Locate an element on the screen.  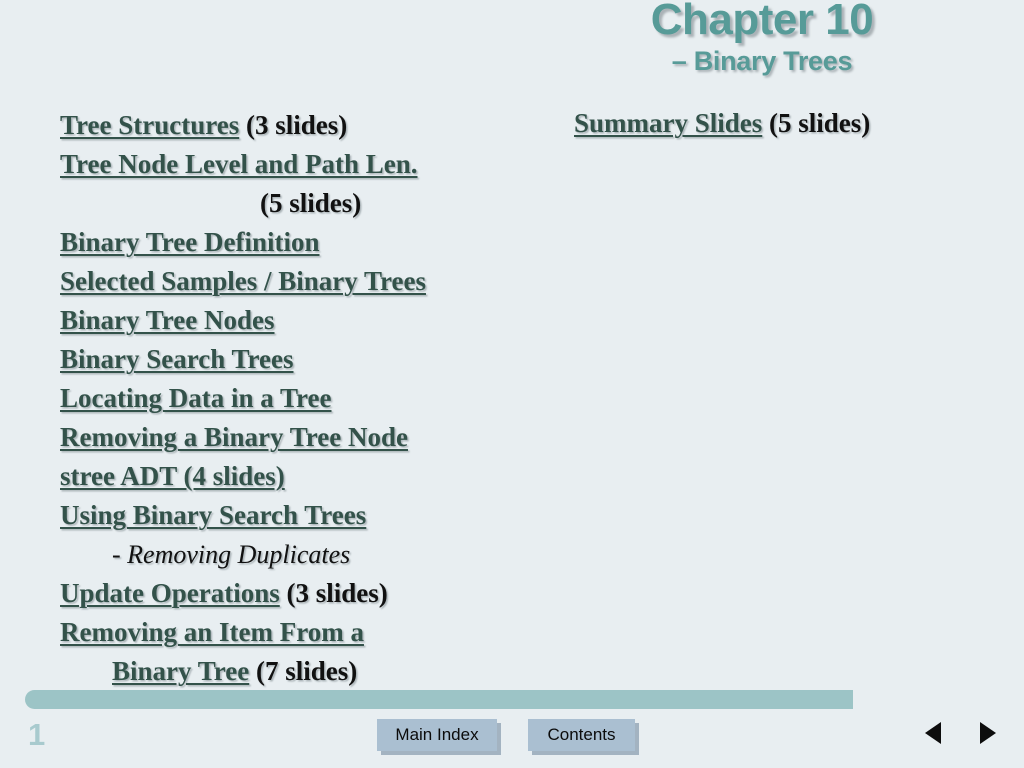
page-number: 1 is located at coordinates (37, 734).